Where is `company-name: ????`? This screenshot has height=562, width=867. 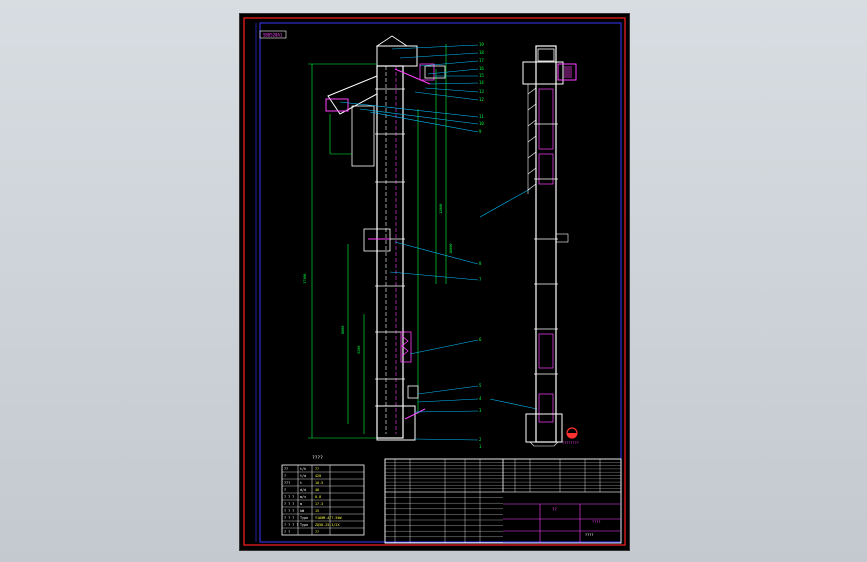 company-name: ???? is located at coordinates (589, 535).